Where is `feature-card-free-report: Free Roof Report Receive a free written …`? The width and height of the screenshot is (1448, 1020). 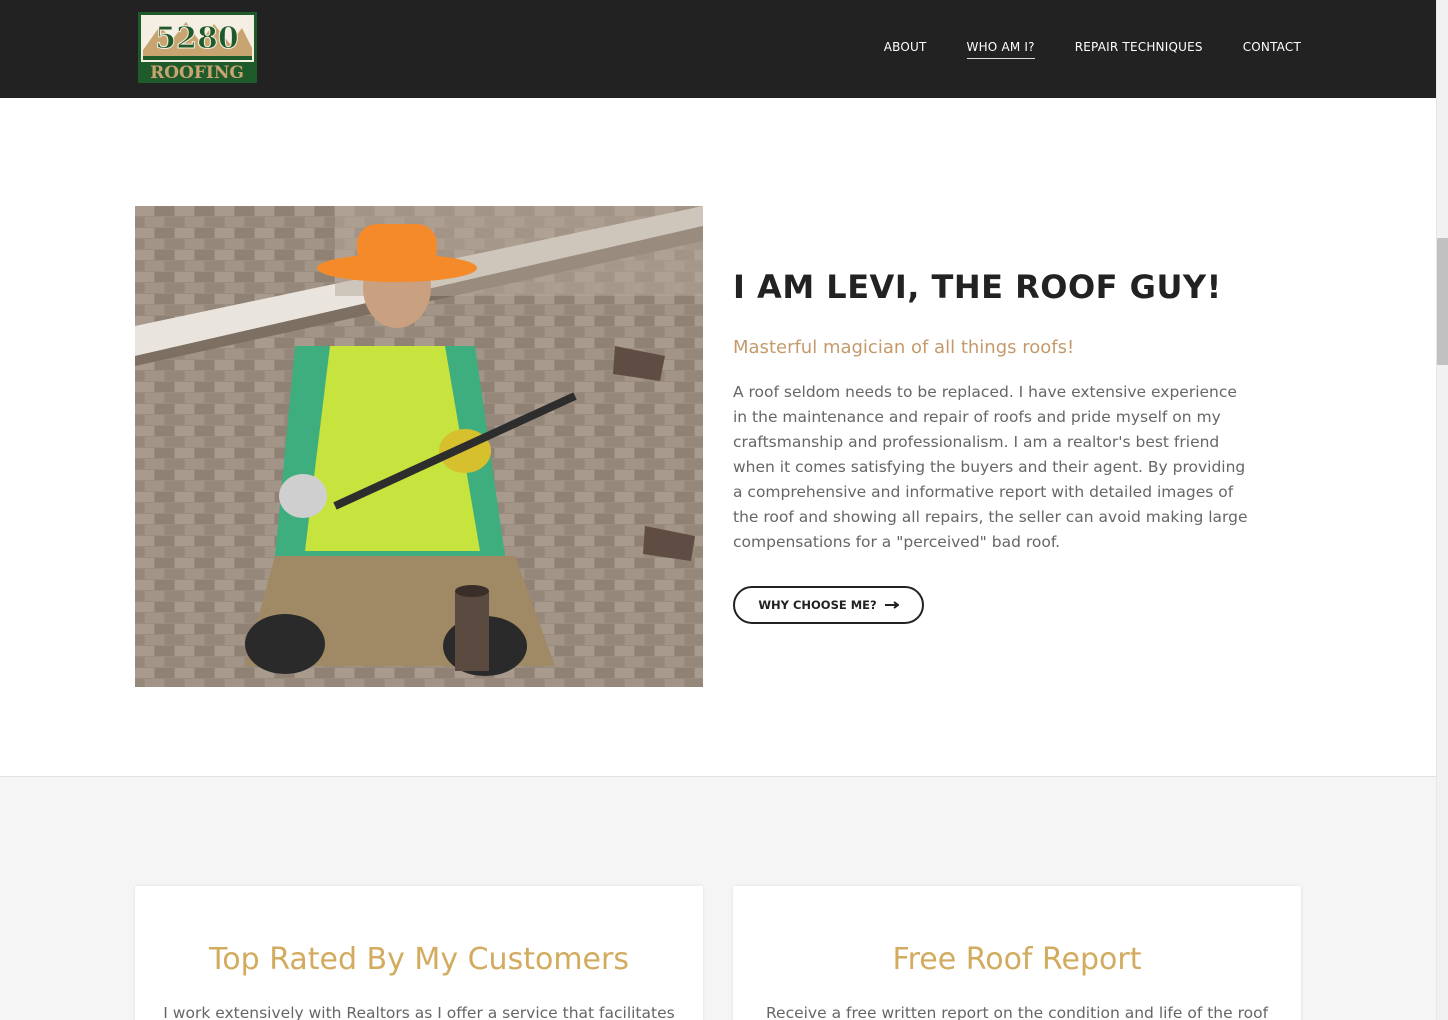
feature-card-free-report: Free Roof Report Receive a free written … is located at coordinates (1017, 953).